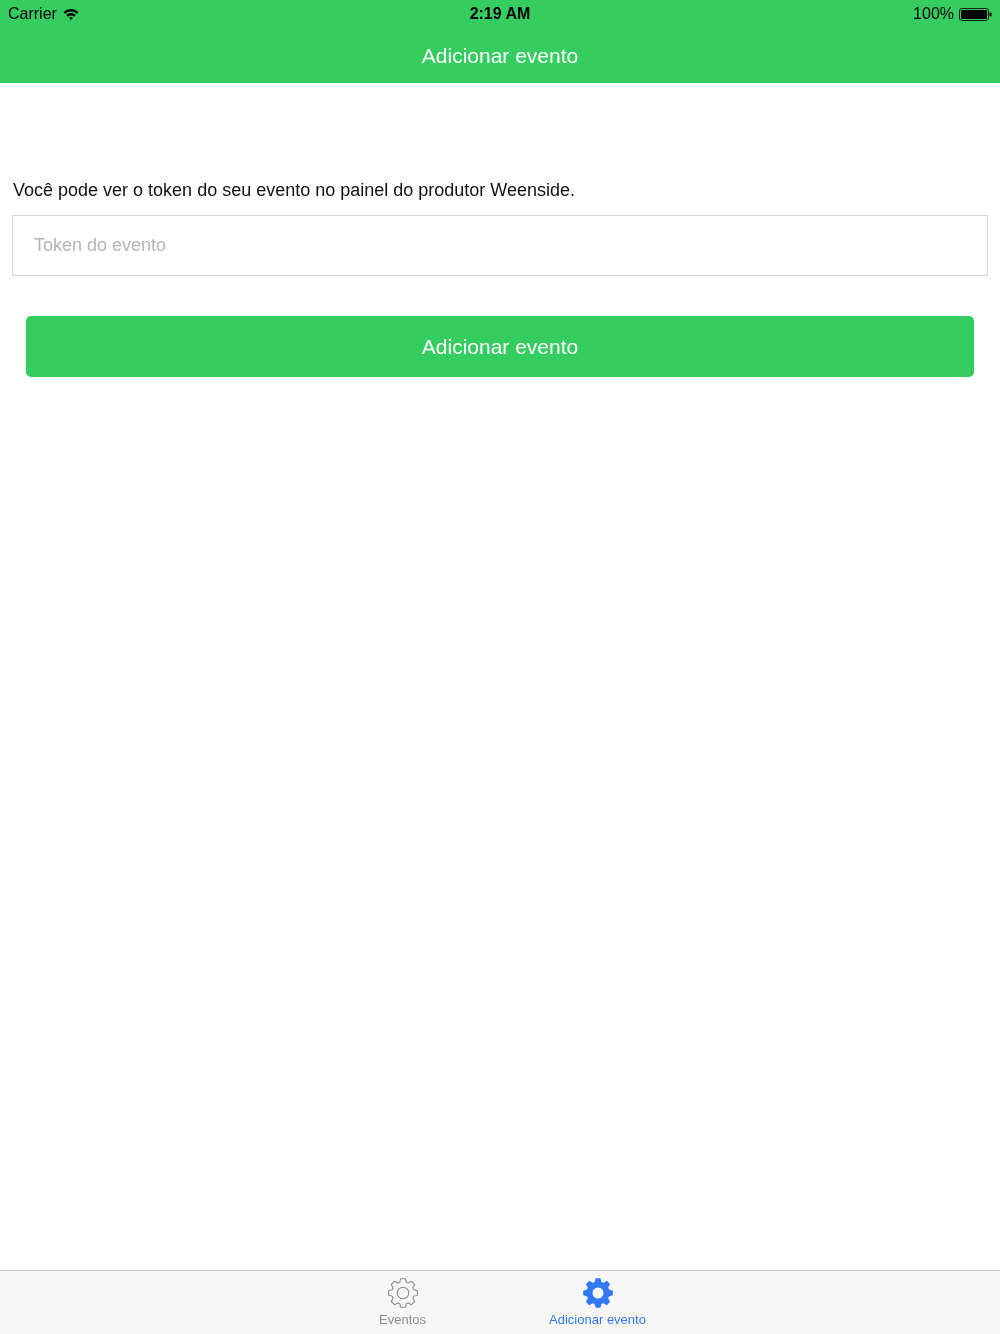  What do you see at coordinates (500, 55) in the screenshot?
I see `screen-title: Adicionar evento` at bounding box center [500, 55].